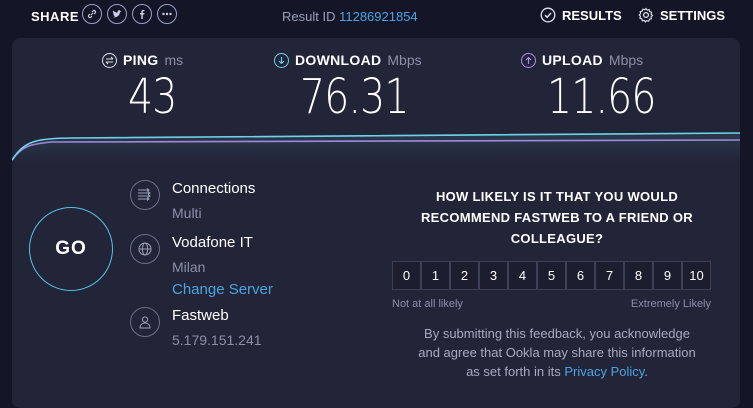 The width and height of the screenshot is (753, 408). What do you see at coordinates (551, 304) in the screenshot?
I see `scale-labels: Not at all likely Extremely Likely` at bounding box center [551, 304].